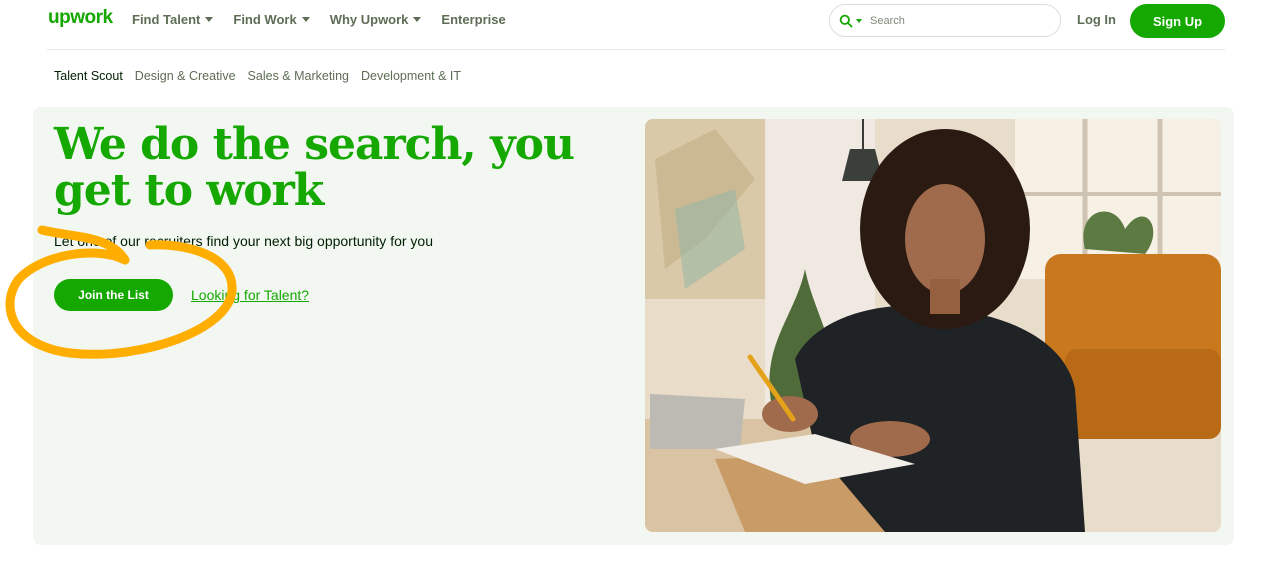 The width and height of the screenshot is (1280, 571). What do you see at coordinates (80, 18) in the screenshot?
I see `upwork-logo: upwork` at bounding box center [80, 18].